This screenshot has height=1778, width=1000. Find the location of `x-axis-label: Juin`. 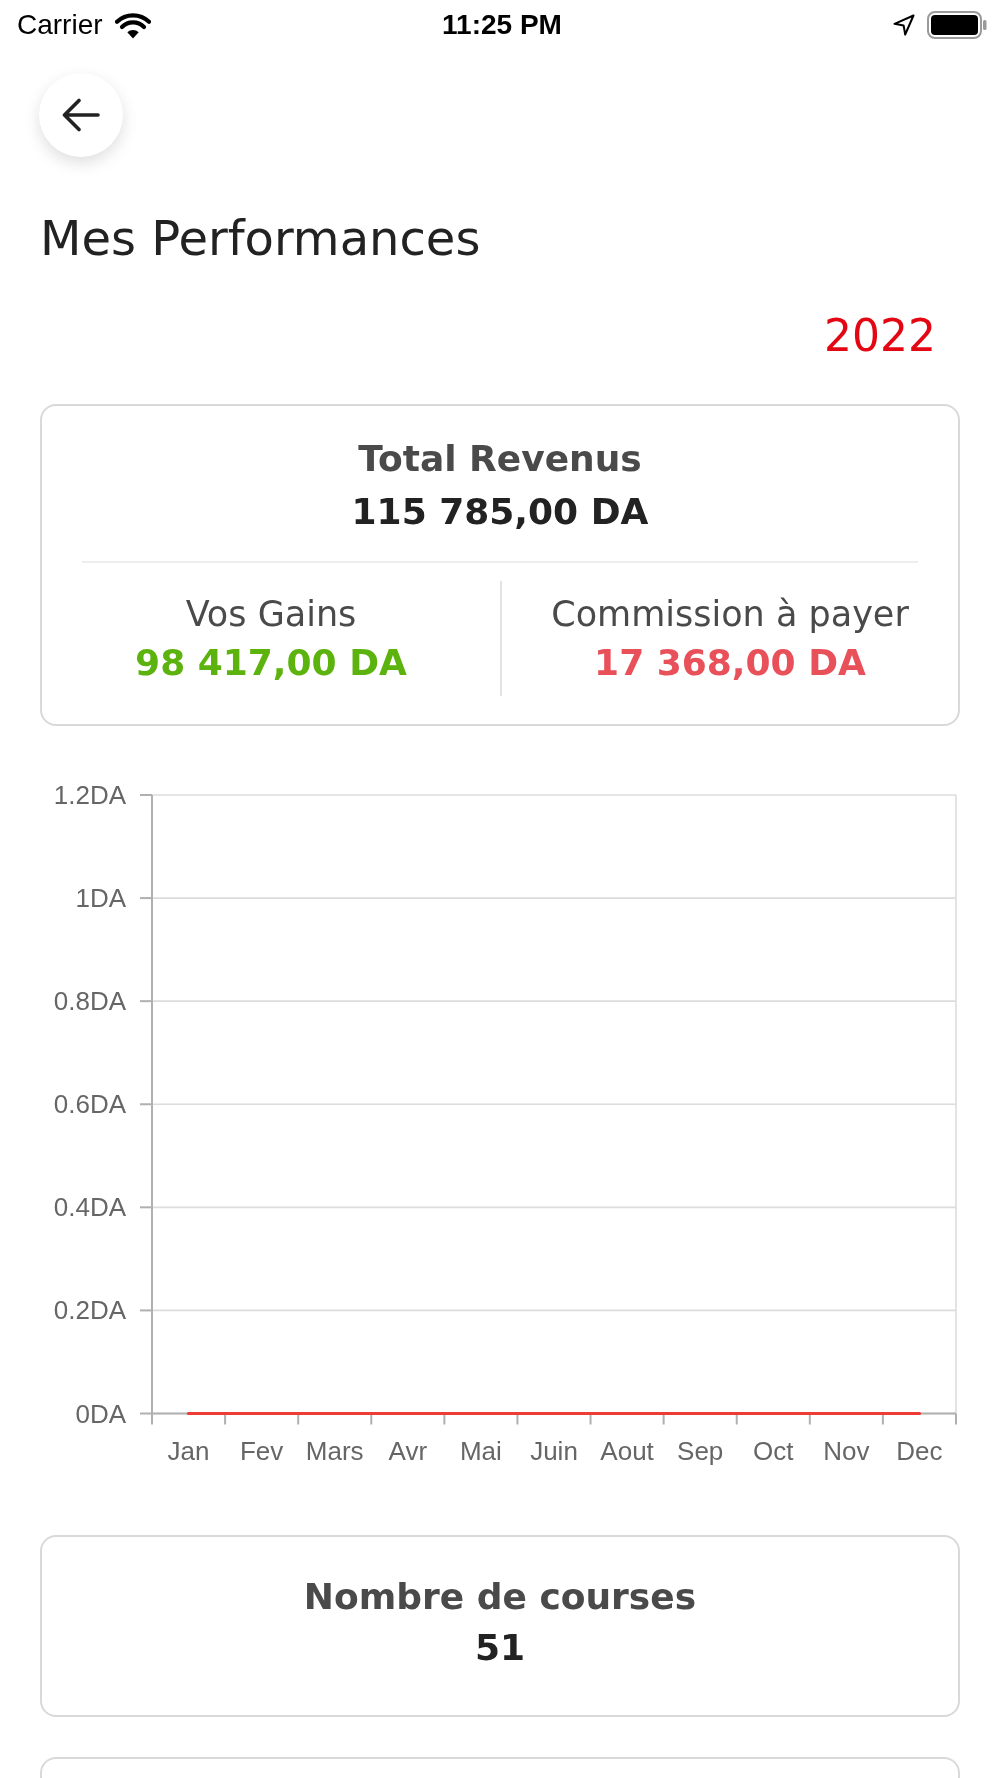

x-axis-label: Juin is located at coordinates (554, 1451).